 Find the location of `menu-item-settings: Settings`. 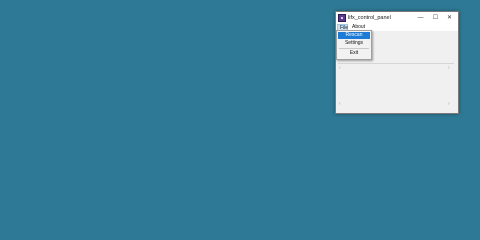

menu-item-settings: Settings is located at coordinates (354, 43).